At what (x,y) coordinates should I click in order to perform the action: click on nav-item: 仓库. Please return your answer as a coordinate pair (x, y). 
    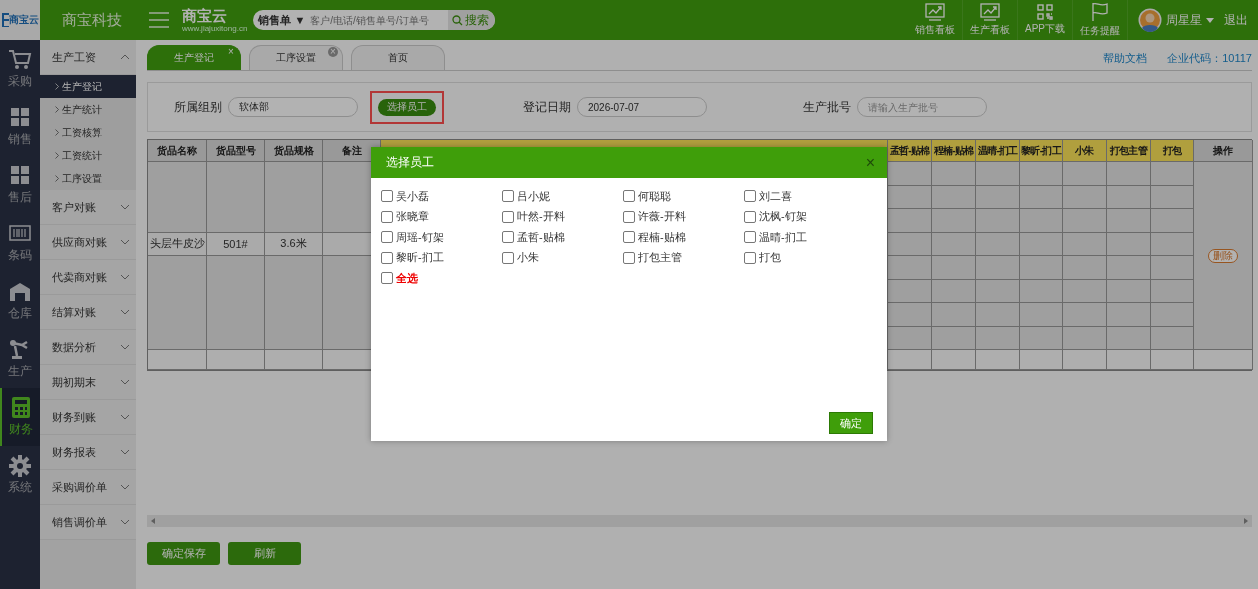
    Looking at the image, I should click on (20, 301).